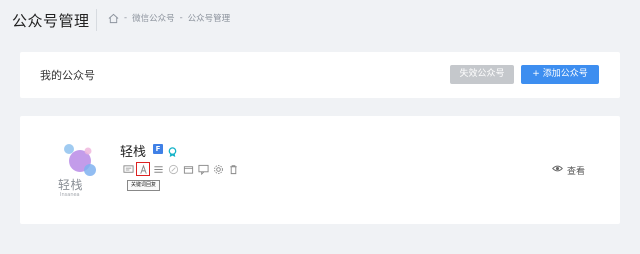 This screenshot has height=254, width=640. What do you see at coordinates (209, 19) in the screenshot?
I see `breadcrumb-item-current: 公众号管理` at bounding box center [209, 19].